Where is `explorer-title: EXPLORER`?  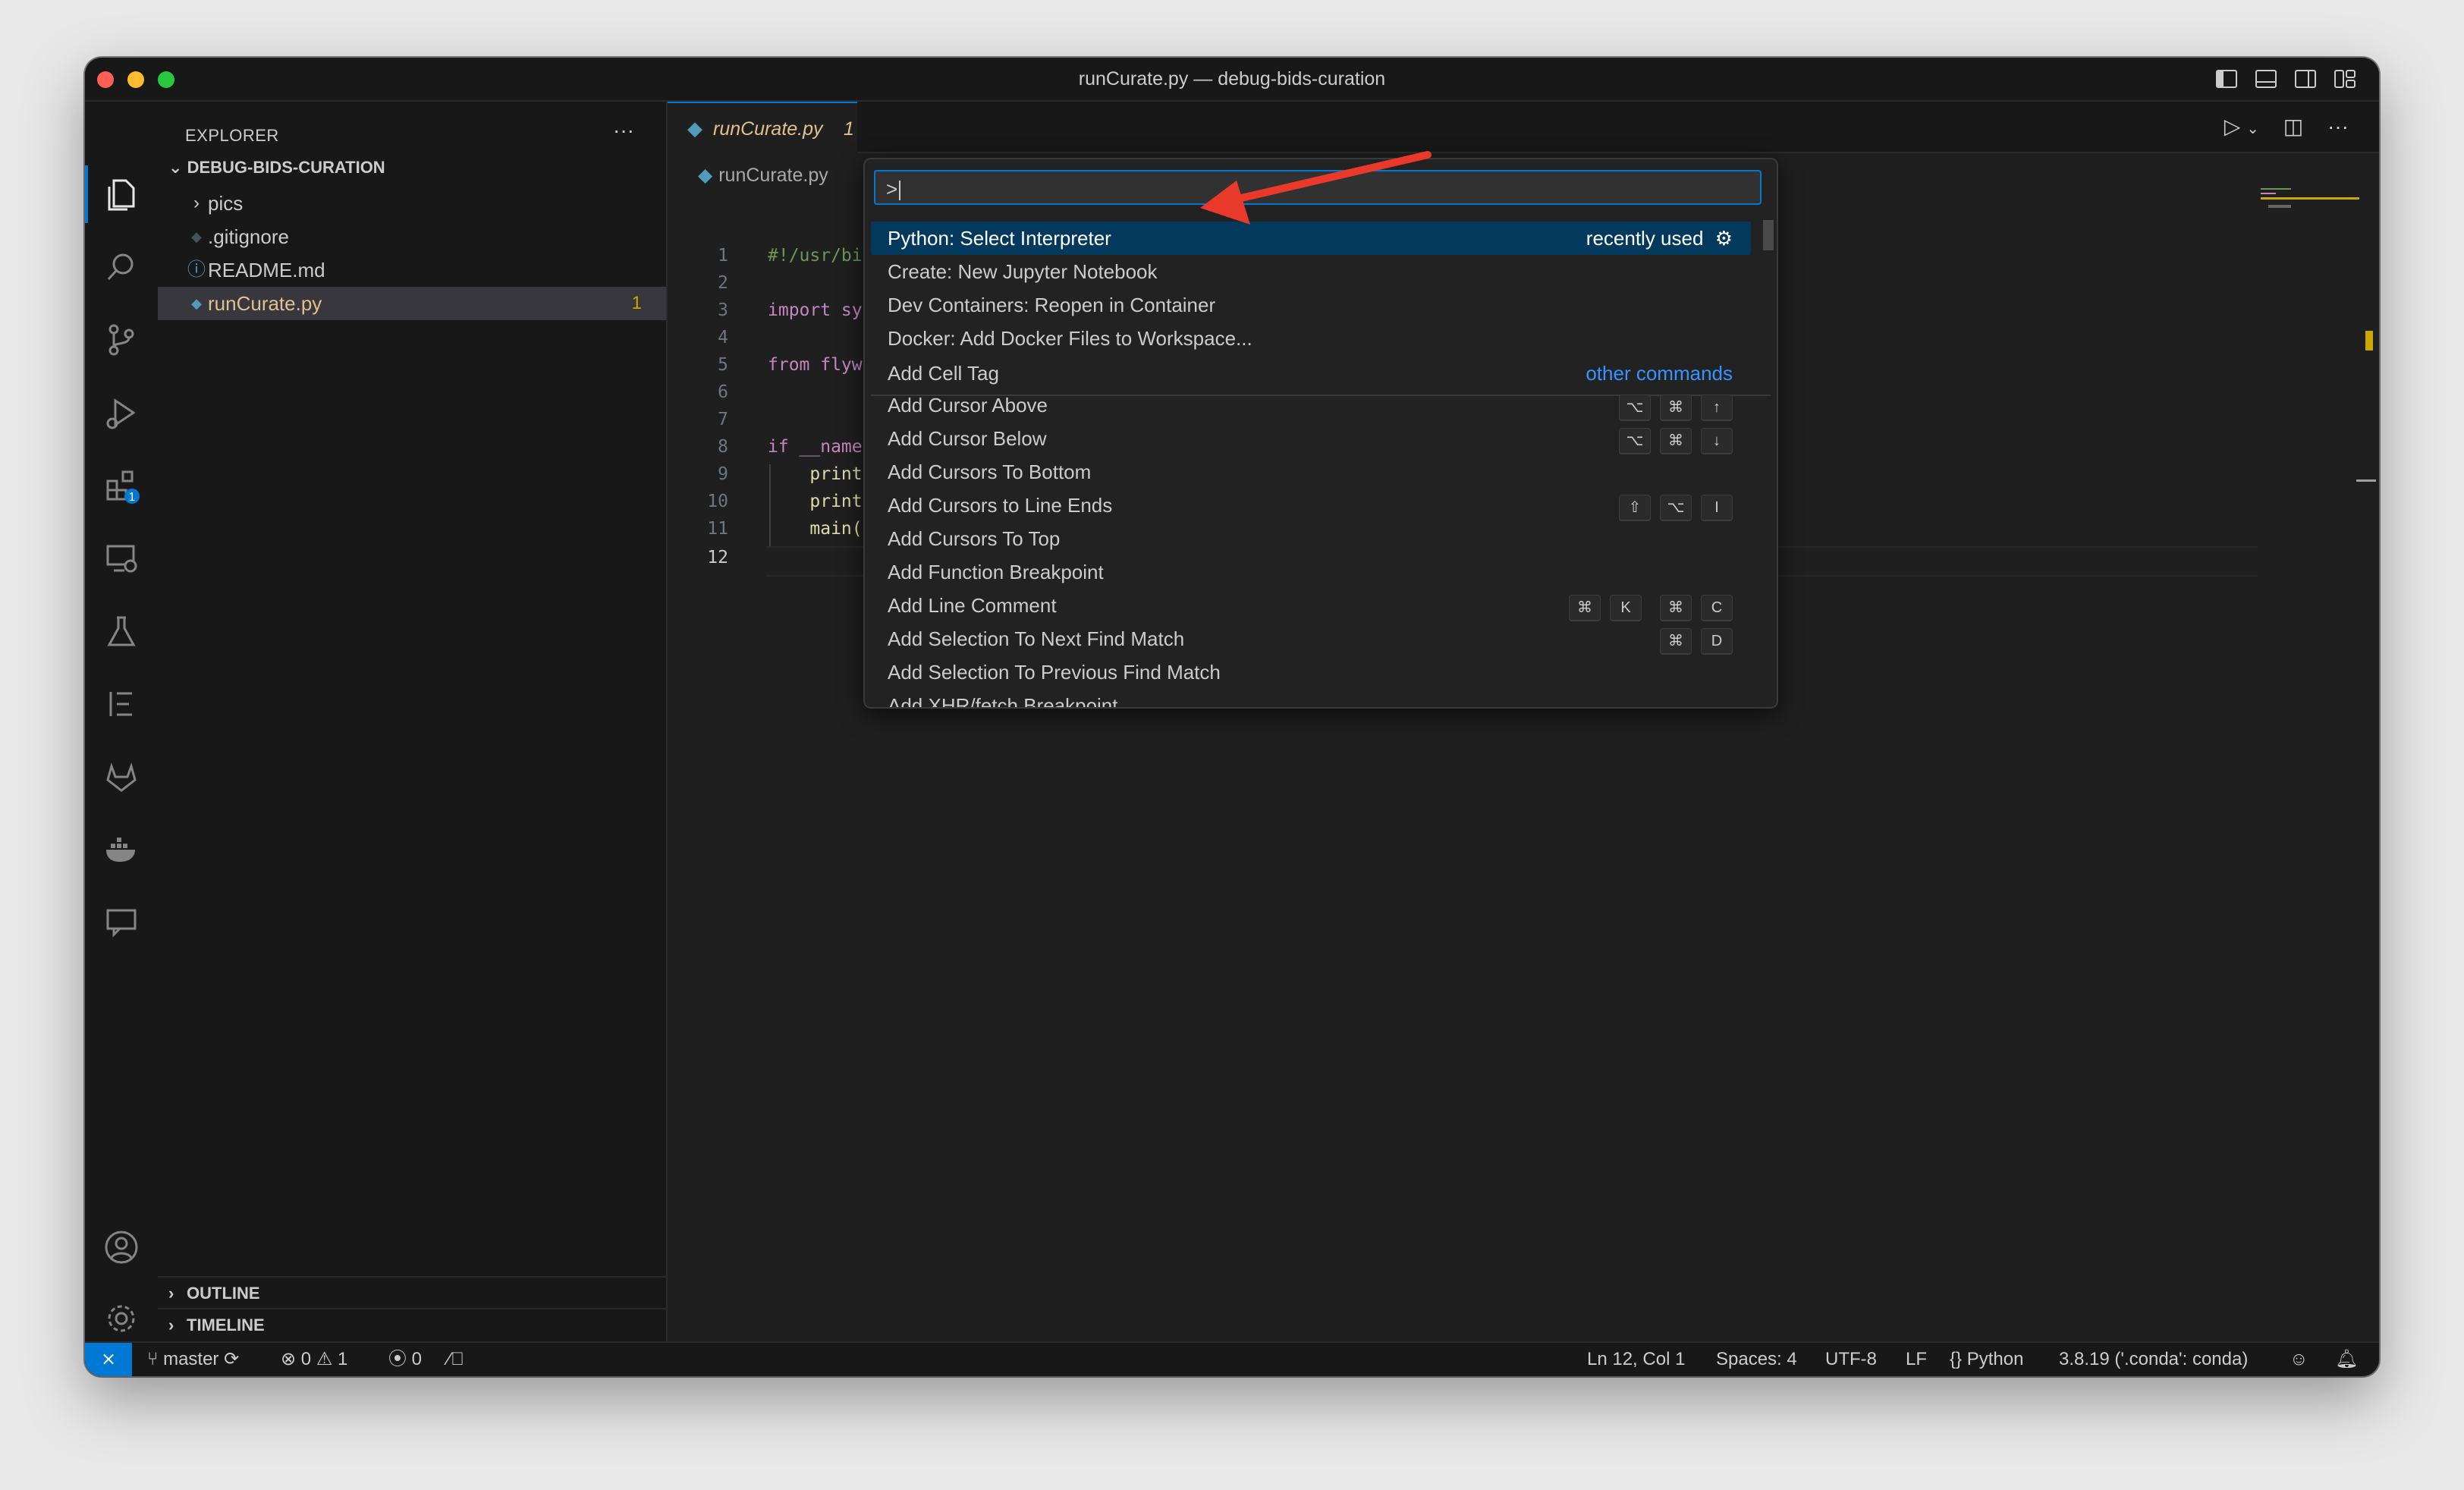 explorer-title: EXPLORER is located at coordinates (232, 135).